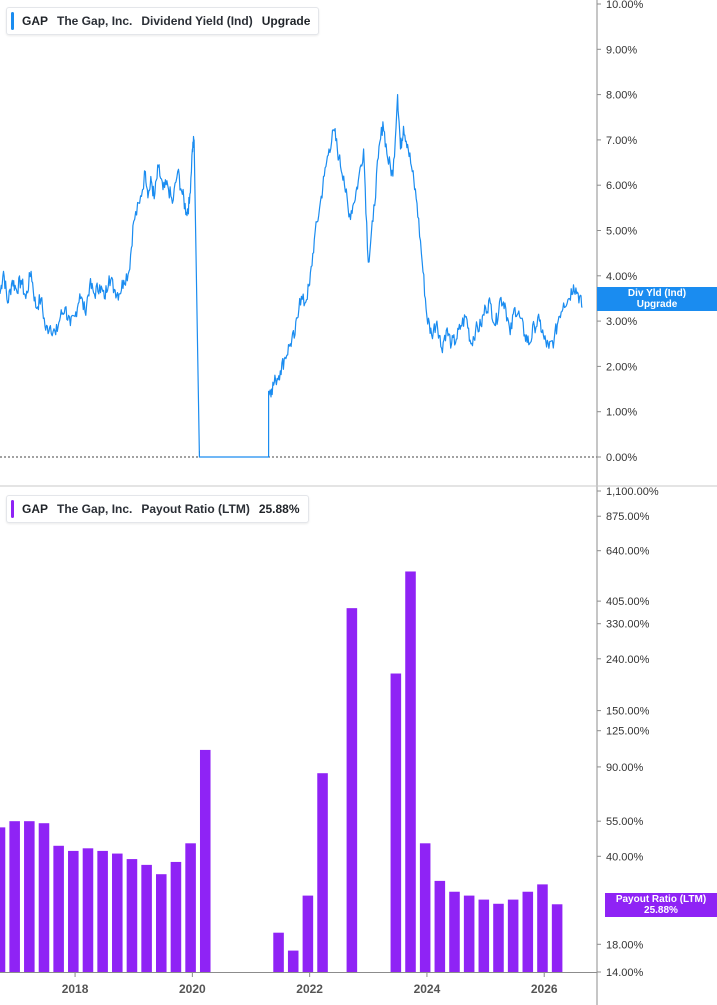  I want to click on legend-metric: Dividend Yield (Ind), so click(197, 21).